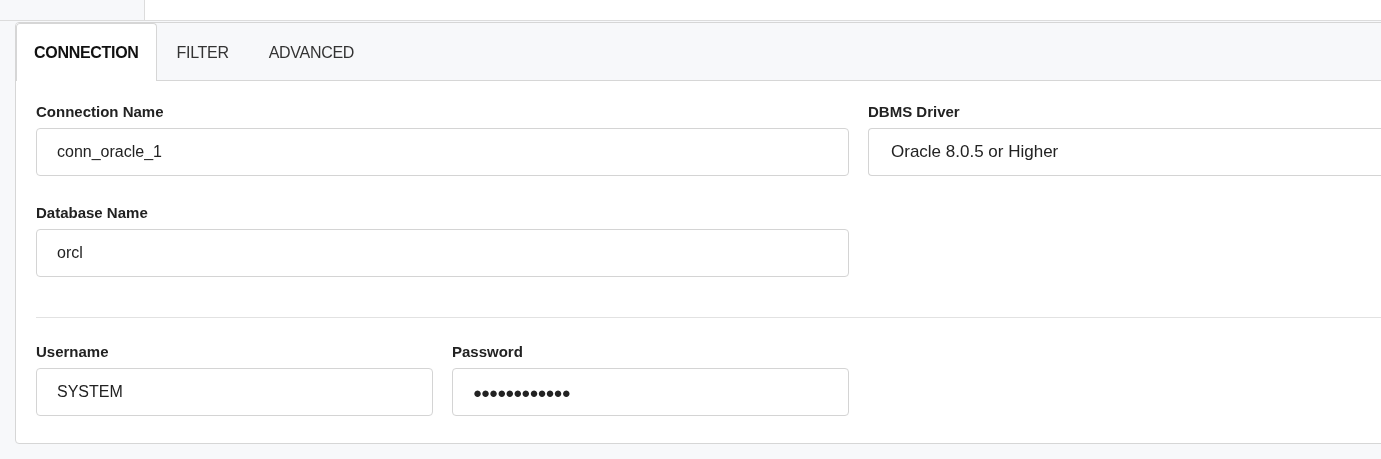  Describe the element at coordinates (650, 392) in the screenshot. I see `password-field: ●●●●●●●●●●●●` at that location.